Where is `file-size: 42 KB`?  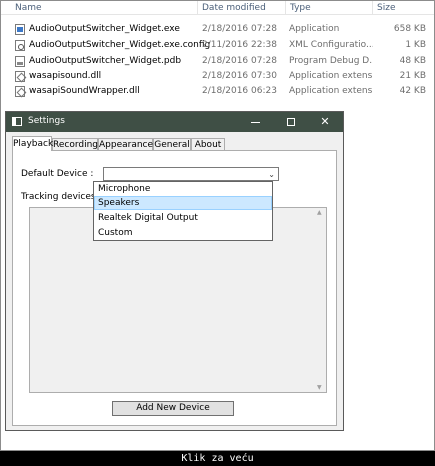
file-size: 42 KB is located at coordinates (412, 91).